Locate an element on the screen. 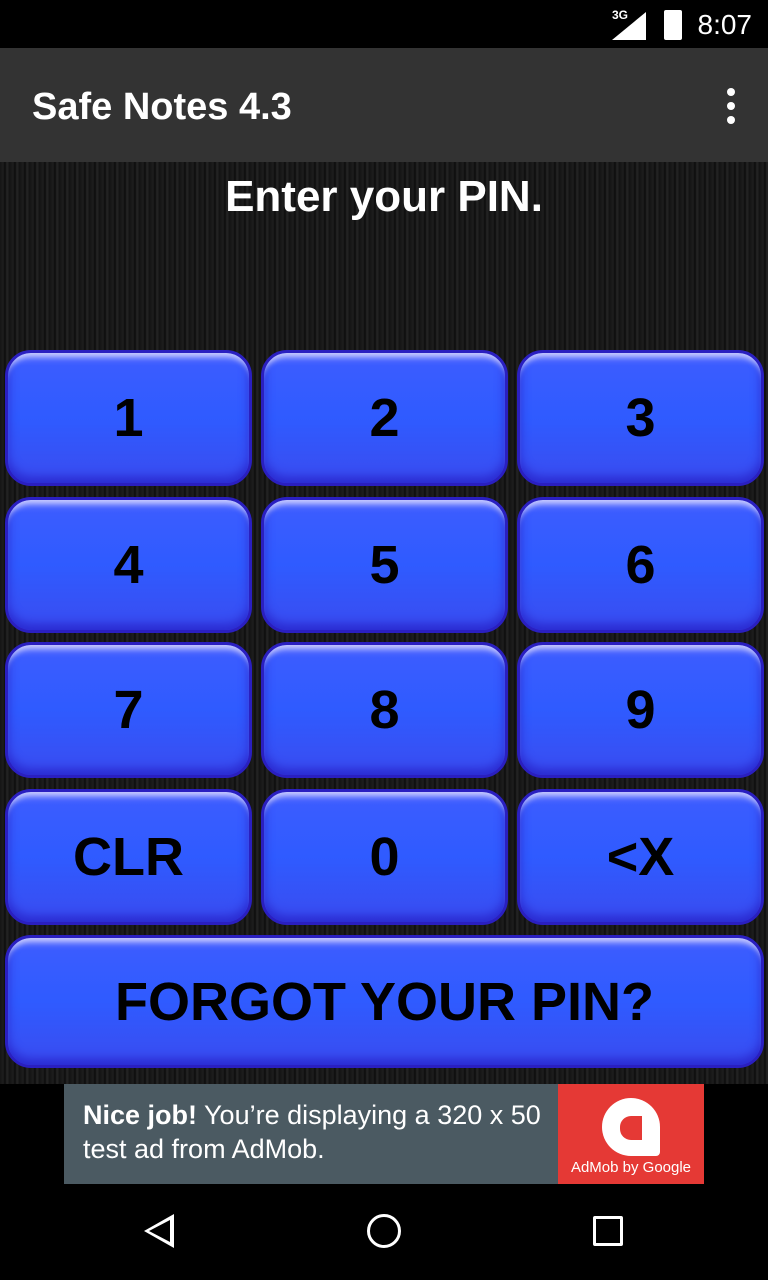 The image size is (768, 1280). navigation-bar is located at coordinates (384, 1232).